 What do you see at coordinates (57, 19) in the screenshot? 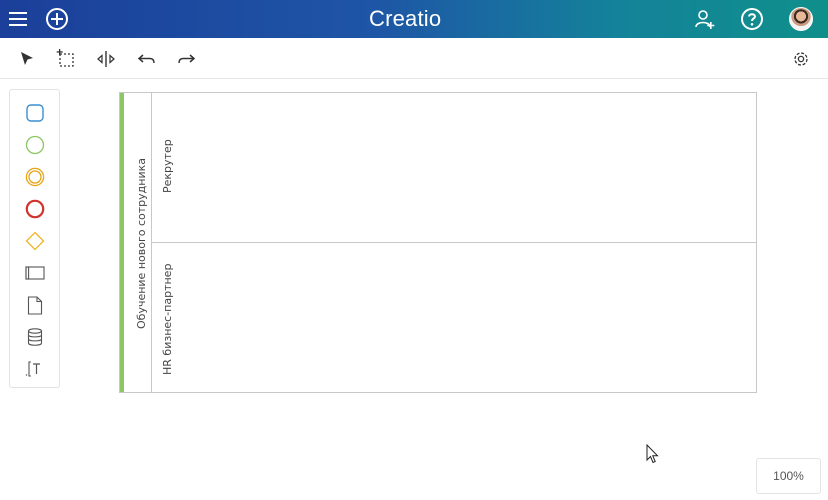
I see `add-circle-icon` at bounding box center [57, 19].